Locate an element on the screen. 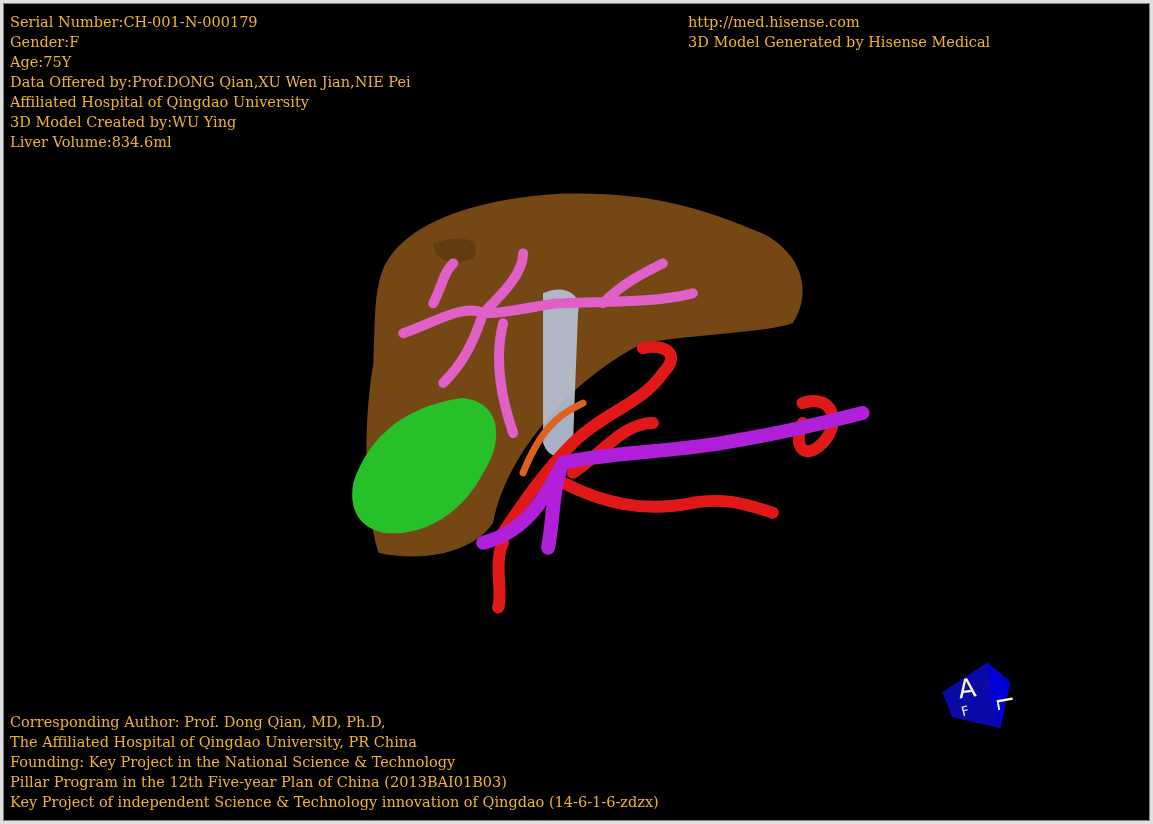 This screenshot has height=824, width=1153. credit-text: The Affiliated Hospital of Qingdao University, PR China is located at coordinates (213, 742).